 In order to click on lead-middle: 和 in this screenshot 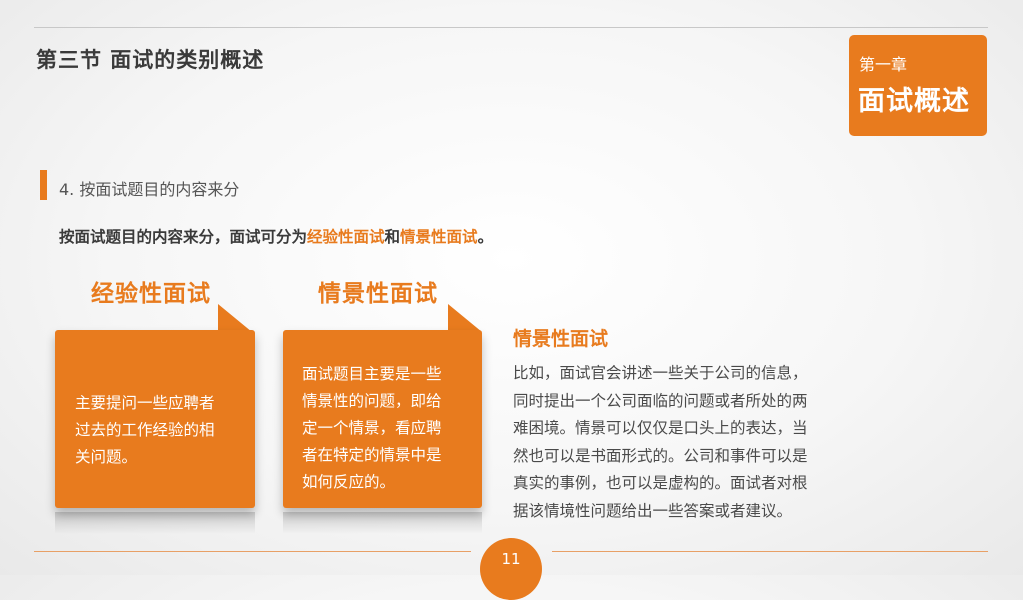, I will do `click(392, 237)`.